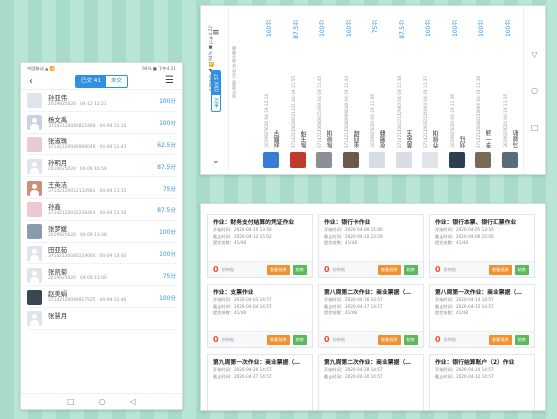 The image size is (557, 419). What do you see at coordinates (352, 90) in the screenshot?
I see `list-item: 金四嵘 37142120040908048 04-19 11:43 100分` at bounding box center [352, 90].